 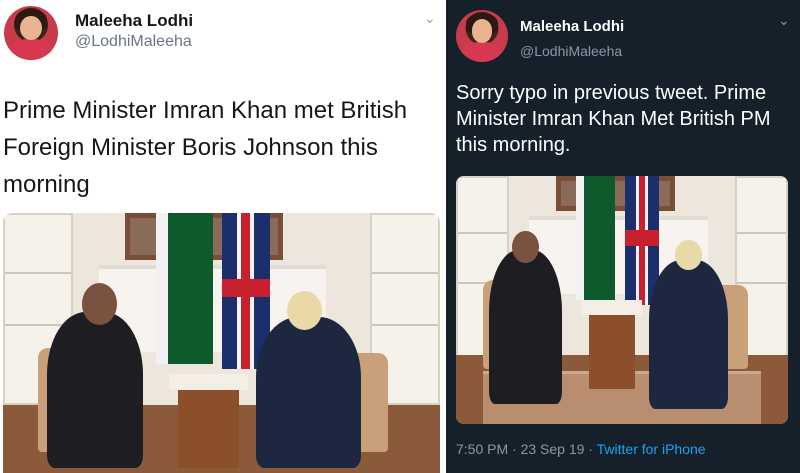 I want to click on tweet-time: 7:50 PM, so click(x=482, y=449).